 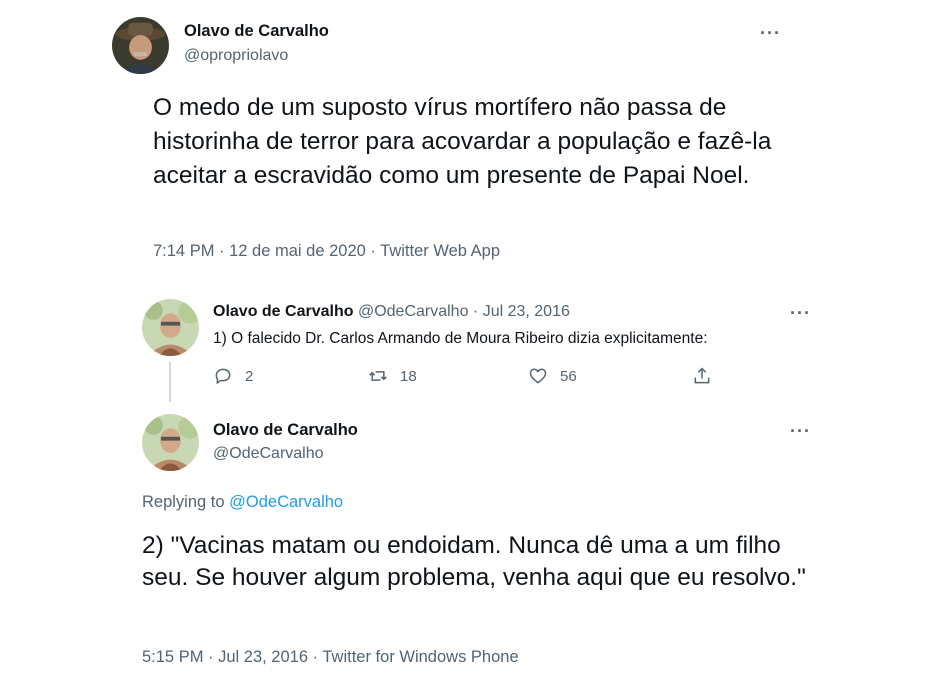 I want to click on replying-to: Replying to @OdeCarvalho, so click(x=242, y=502).